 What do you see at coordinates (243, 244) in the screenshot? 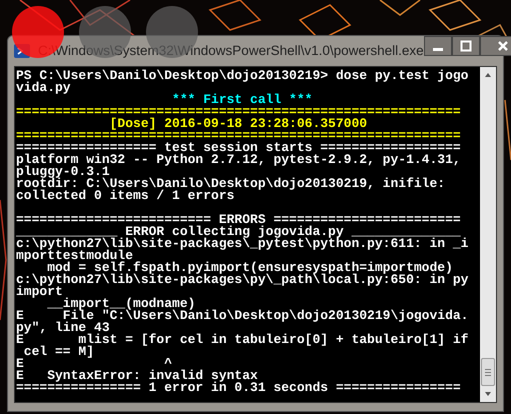
I see `console-line: c:\python27\lib\site-packages\_pytest\python.py:611: in _i` at bounding box center [243, 244].